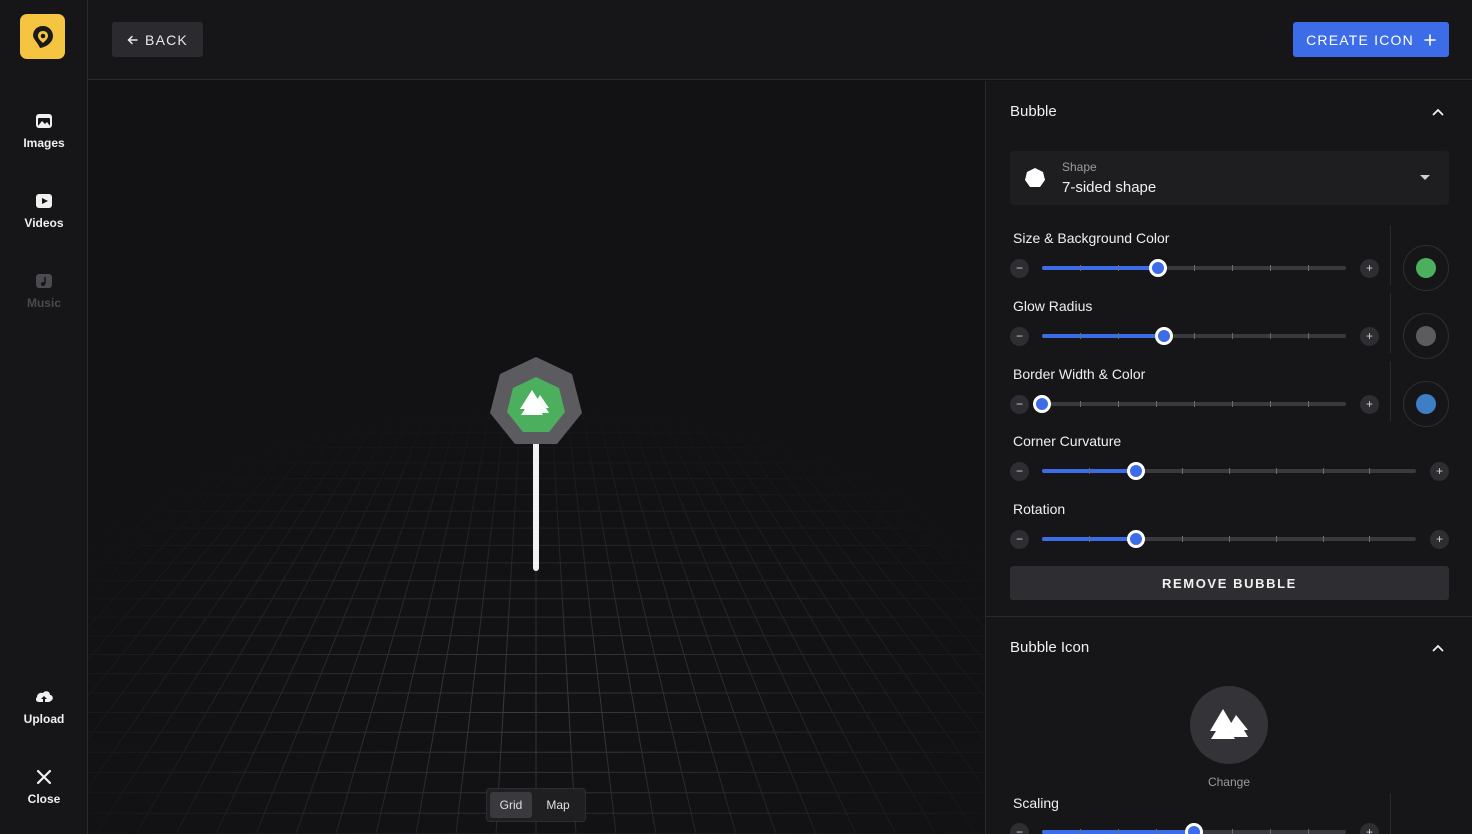 The image size is (1472, 834). What do you see at coordinates (1109, 187) in the screenshot?
I see `shape-select-value: 7-sided shape` at bounding box center [1109, 187].